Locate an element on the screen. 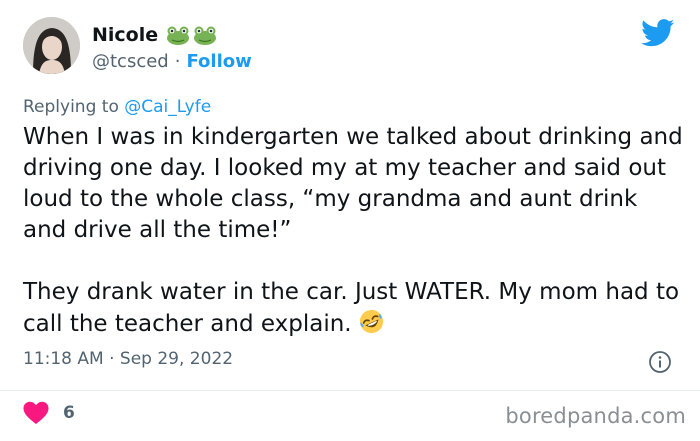 This screenshot has height=441, width=700. twitter-bird-icon is located at coordinates (658, 33).